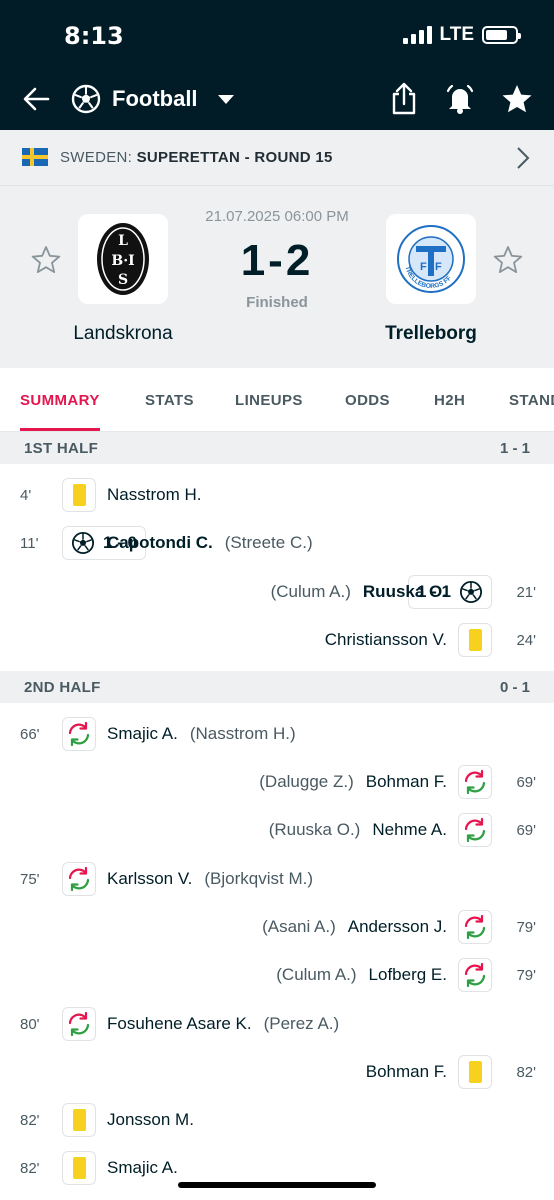 The height and width of the screenshot is (1200, 554). What do you see at coordinates (531, 400) in the screenshot?
I see `tab-standings: STANDINGS` at bounding box center [531, 400].